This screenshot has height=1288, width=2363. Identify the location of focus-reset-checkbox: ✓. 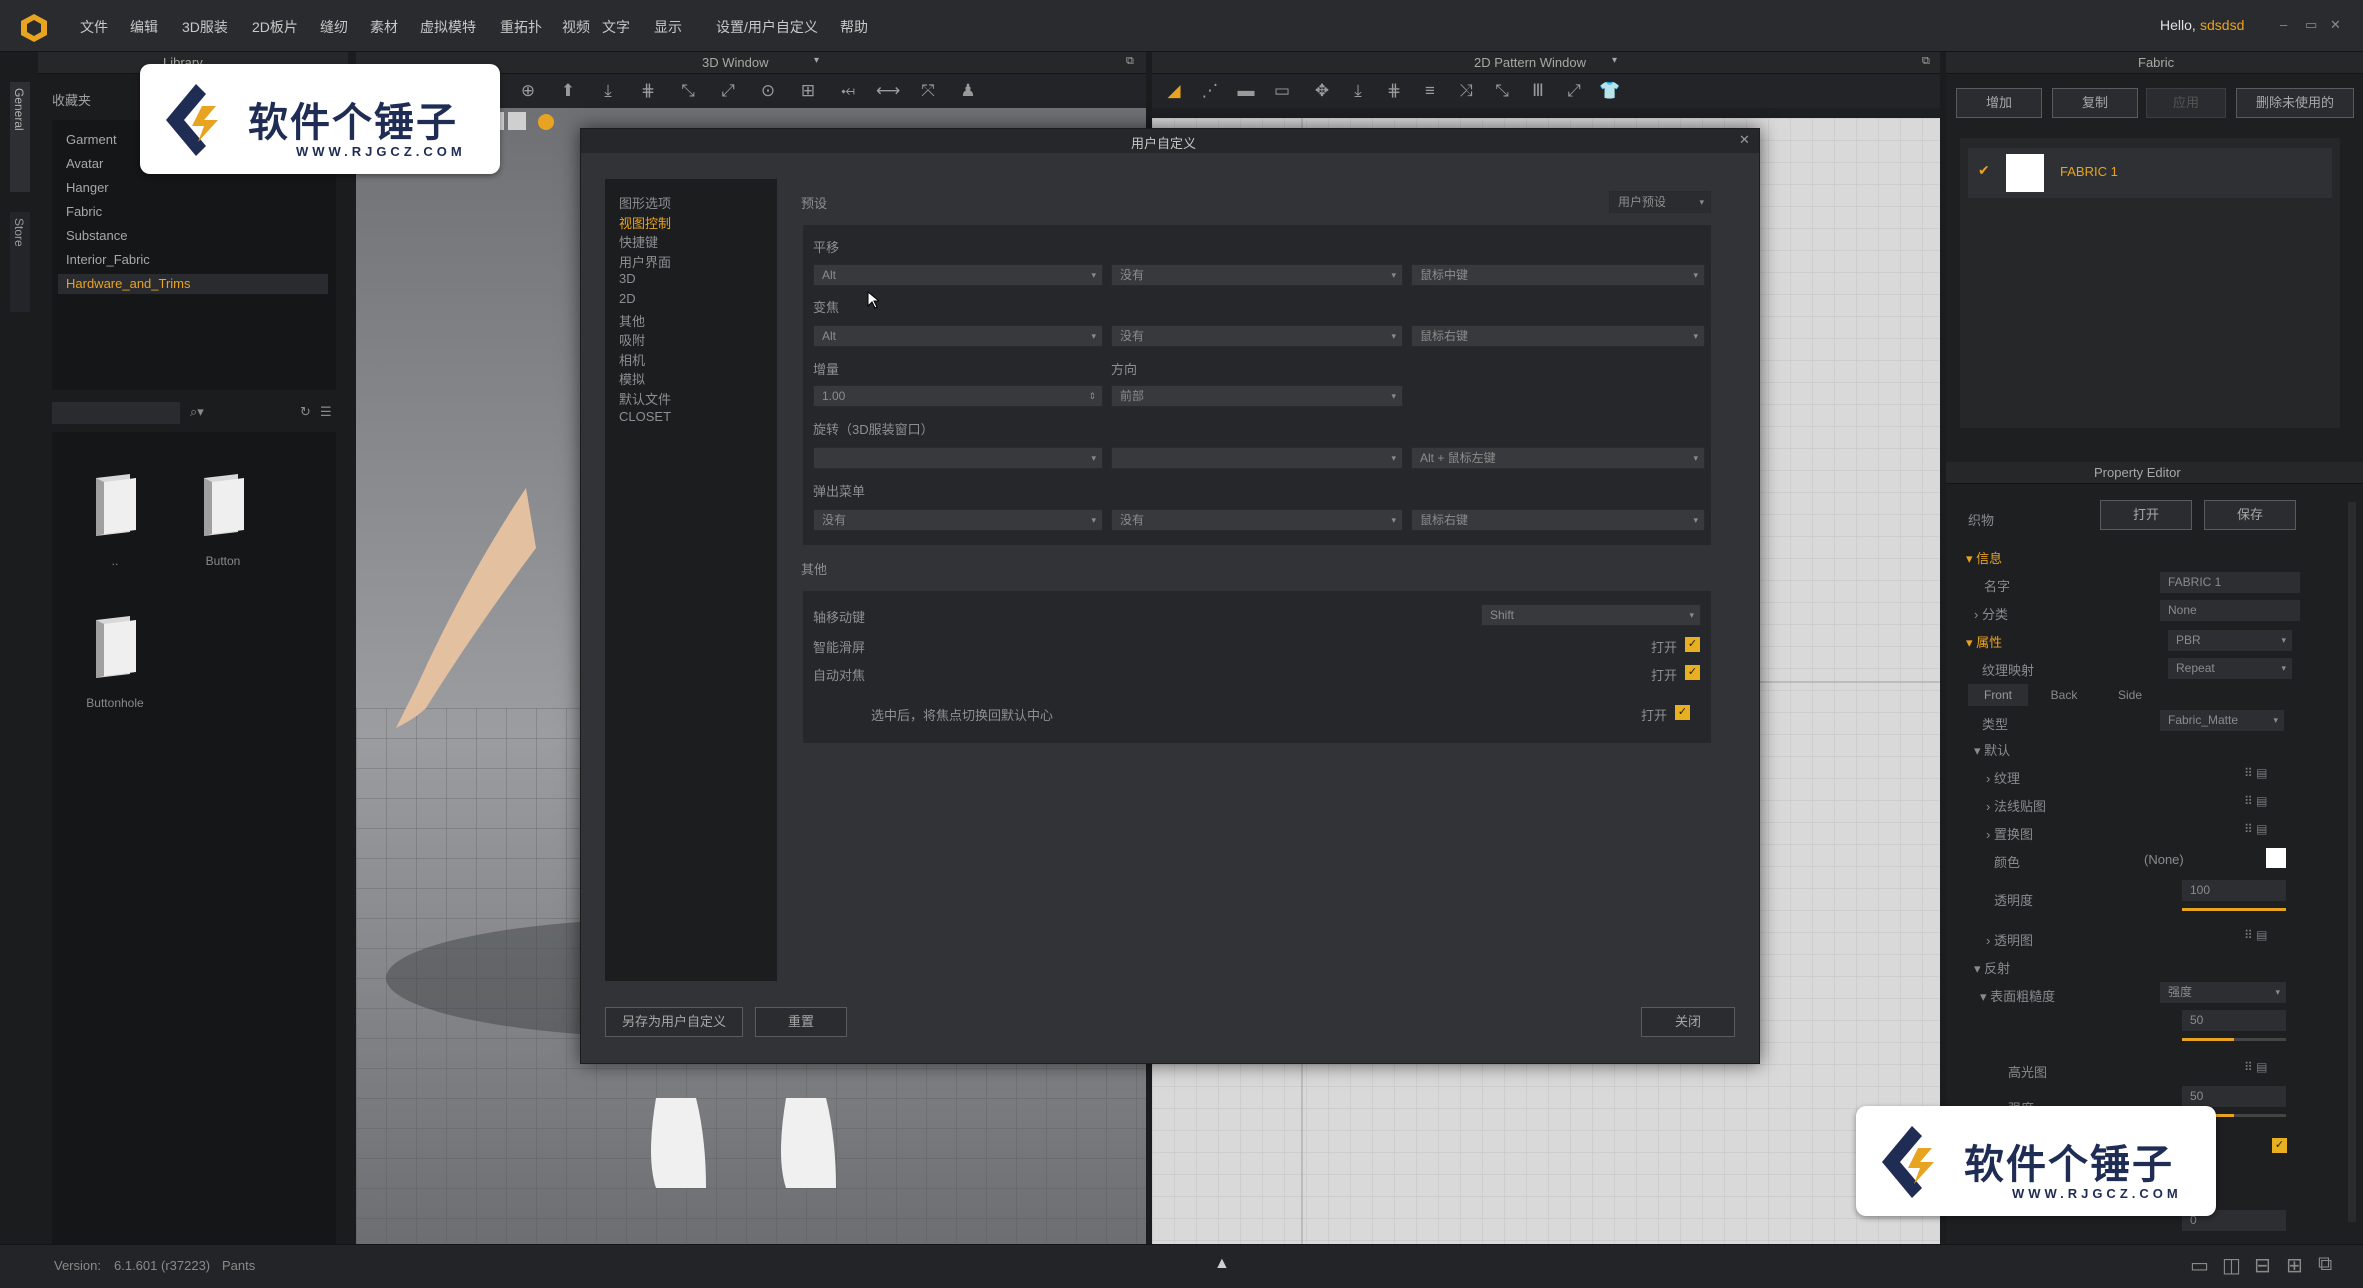
(1682, 712).